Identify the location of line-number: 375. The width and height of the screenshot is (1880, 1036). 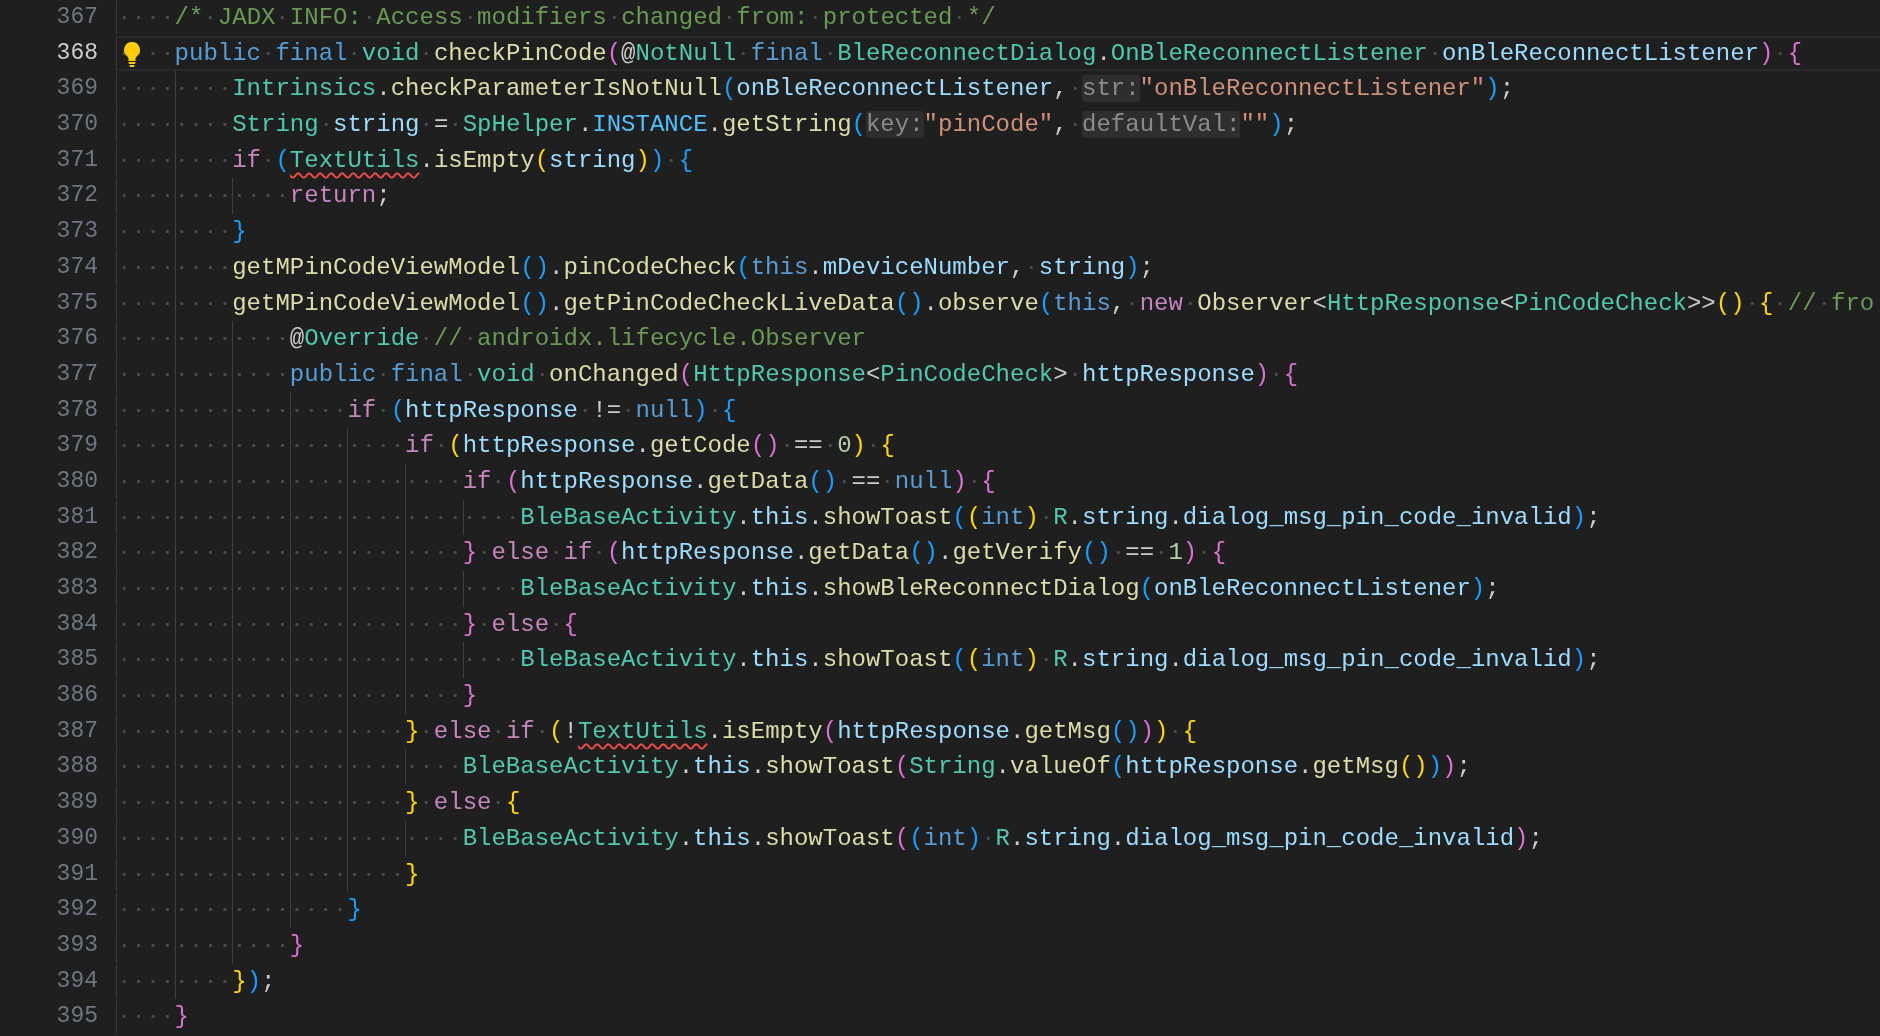
(77, 303).